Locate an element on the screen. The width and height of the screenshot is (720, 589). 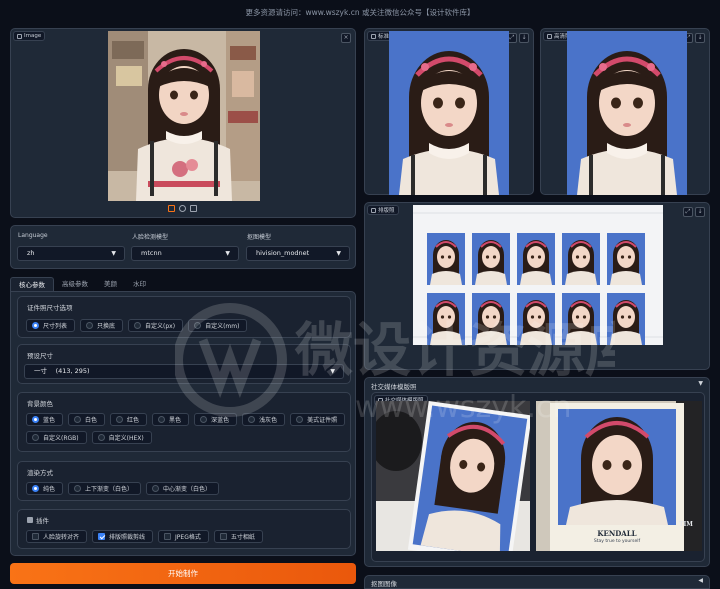
layout-photo-panel: 排版照 ⤢ ↓ is located at coordinates (537, 286).